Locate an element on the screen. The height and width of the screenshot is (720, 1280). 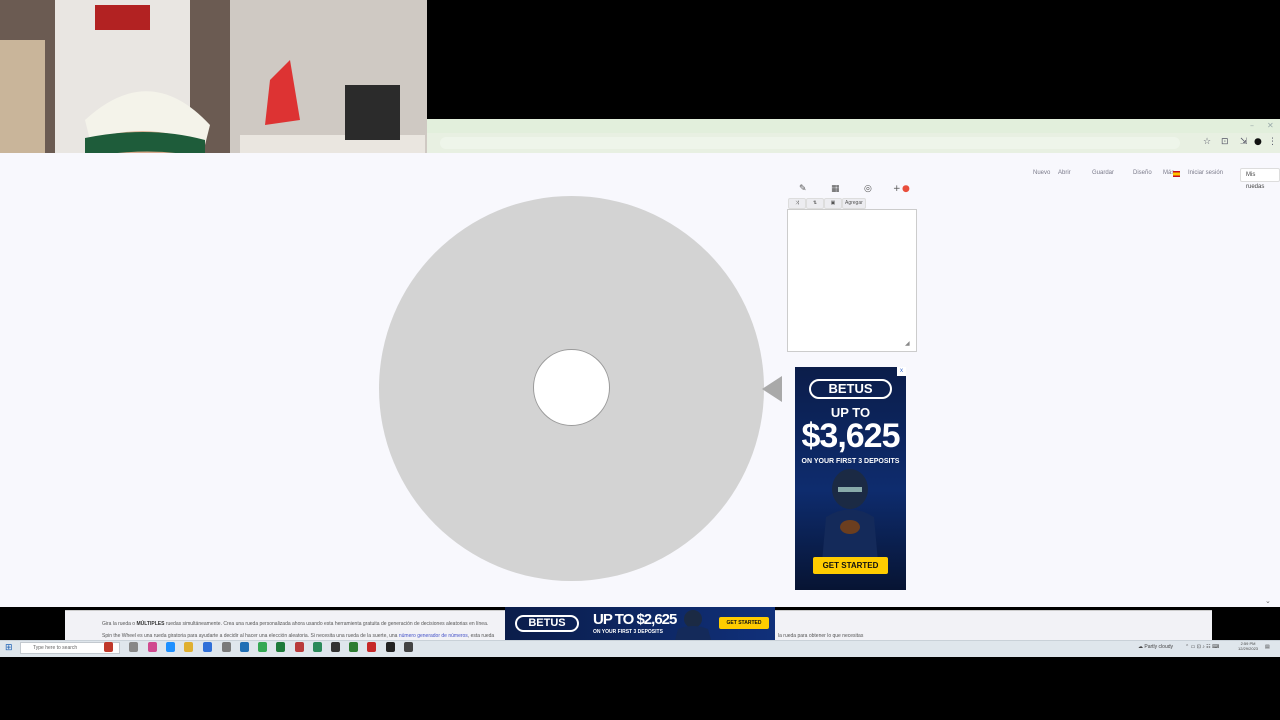
color-wheel-icon: ● is located at coordinates (906, 189).